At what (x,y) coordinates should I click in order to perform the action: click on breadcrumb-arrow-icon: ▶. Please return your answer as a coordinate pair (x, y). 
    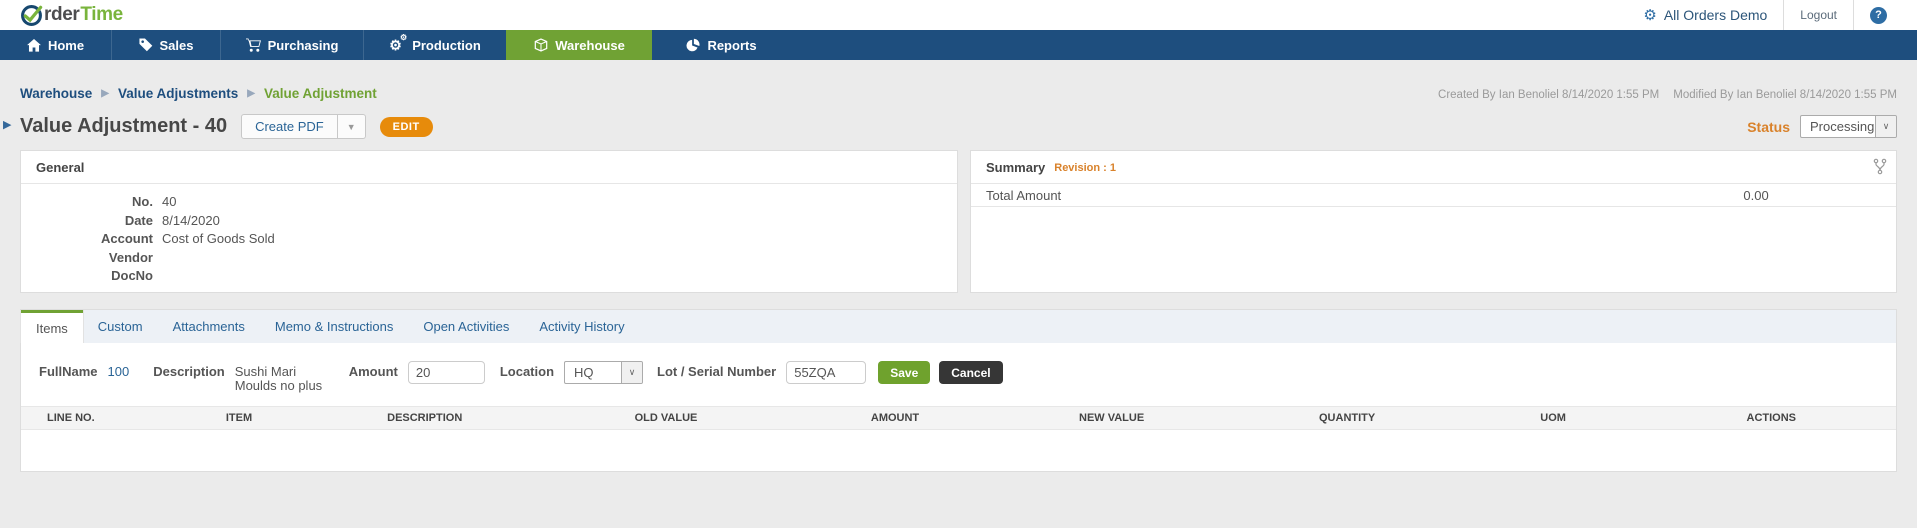
    Looking at the image, I should click on (251, 93).